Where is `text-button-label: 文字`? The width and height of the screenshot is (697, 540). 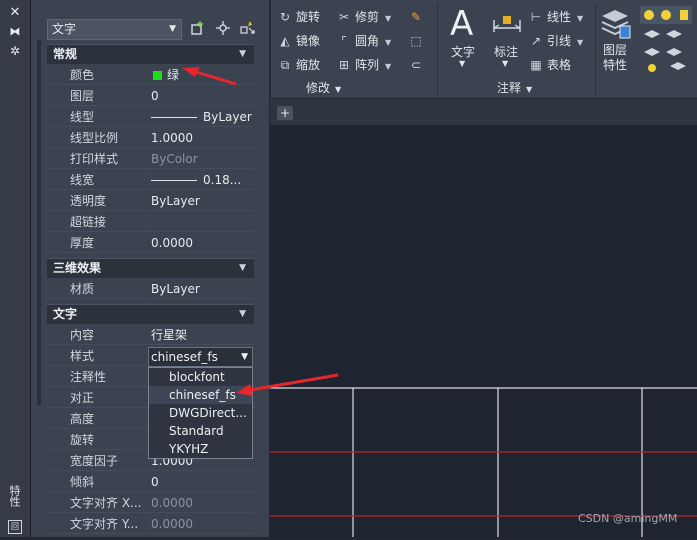 text-button-label: 文字 is located at coordinates (463, 51).